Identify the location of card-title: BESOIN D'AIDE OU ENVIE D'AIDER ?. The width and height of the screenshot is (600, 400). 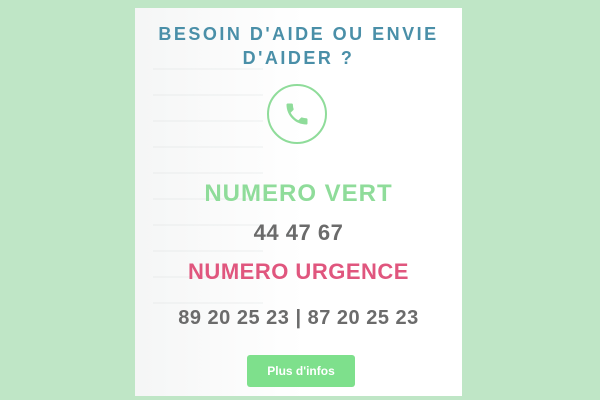
(298, 46).